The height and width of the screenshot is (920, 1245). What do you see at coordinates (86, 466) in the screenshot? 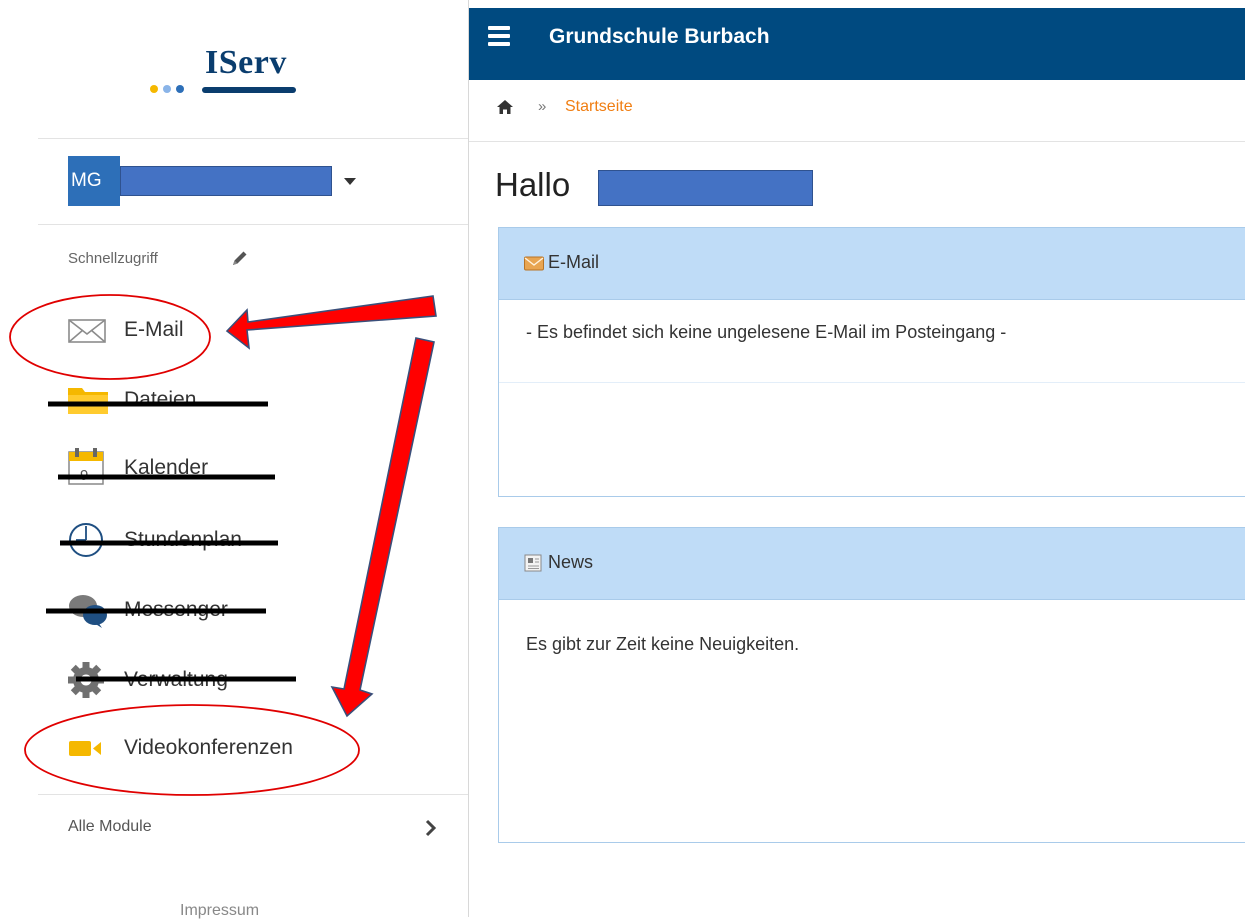
I see `calendar-icon: 9` at bounding box center [86, 466].